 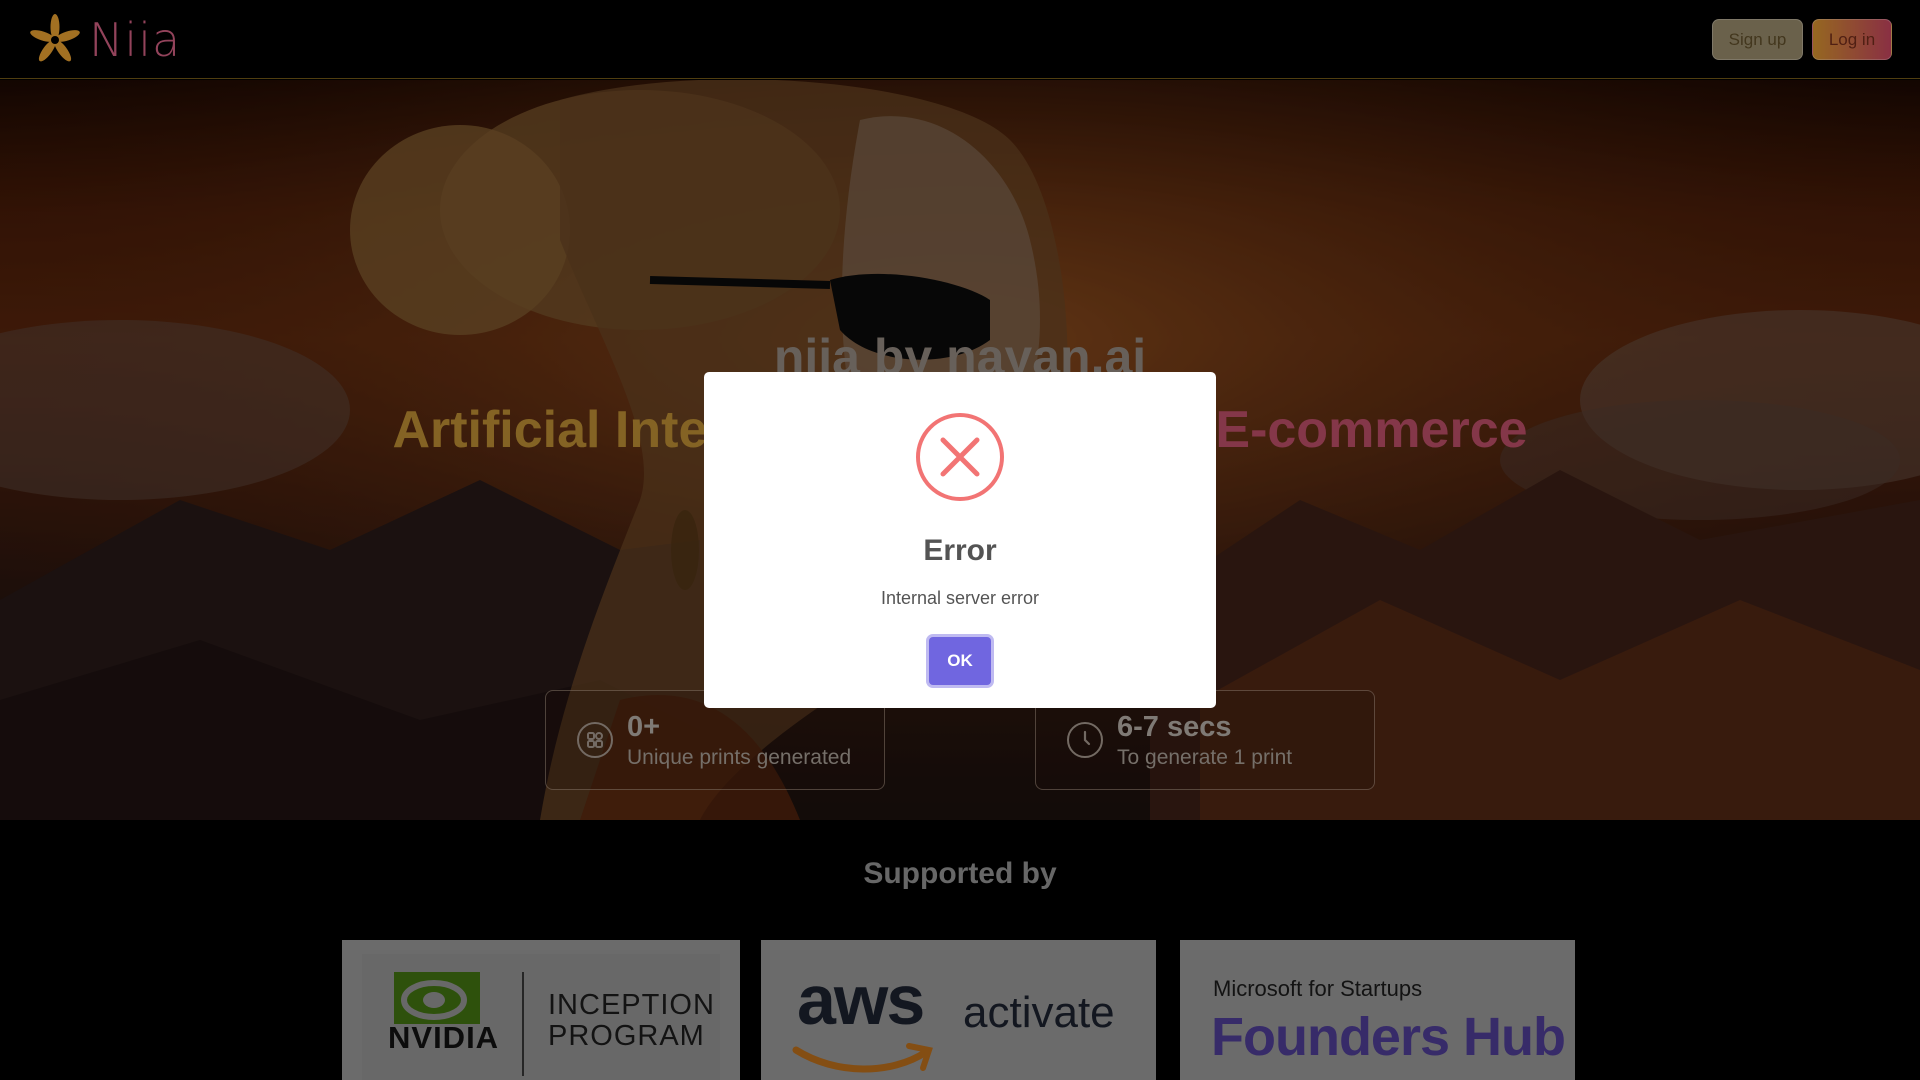 What do you see at coordinates (960, 457) in the screenshot?
I see `error-x-icon` at bounding box center [960, 457].